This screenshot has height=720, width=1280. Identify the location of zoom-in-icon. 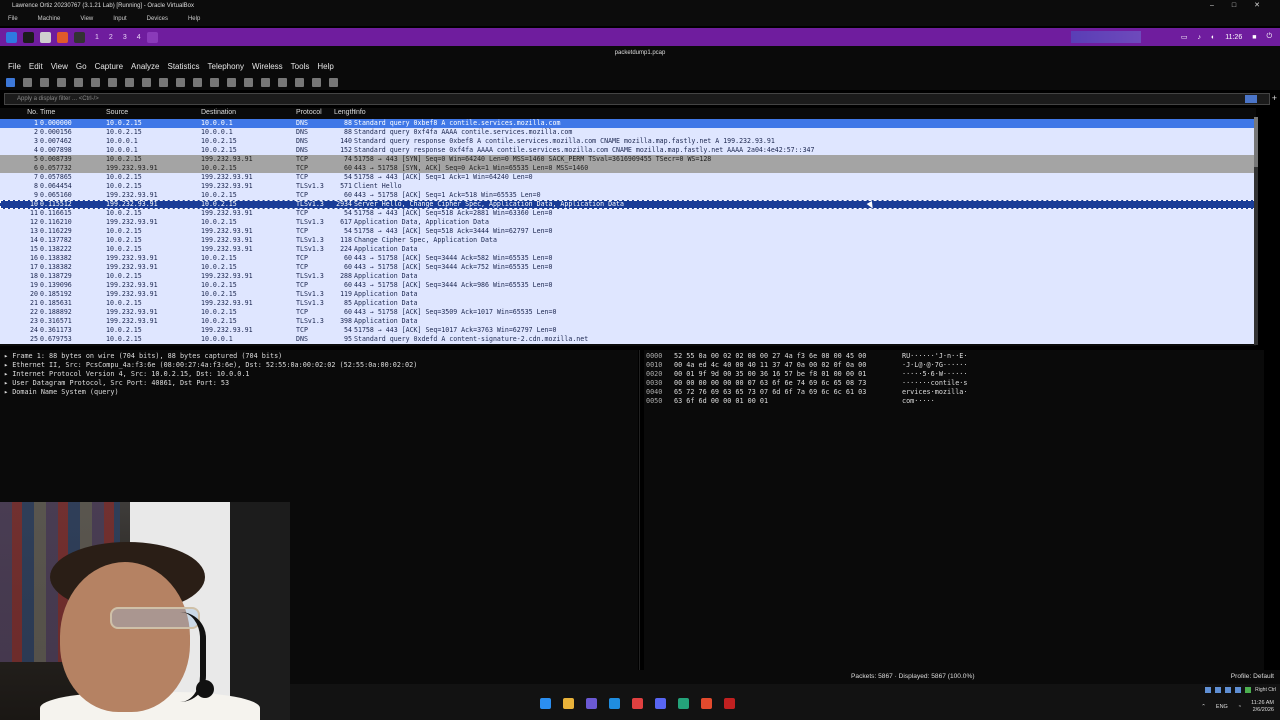
(282, 82).